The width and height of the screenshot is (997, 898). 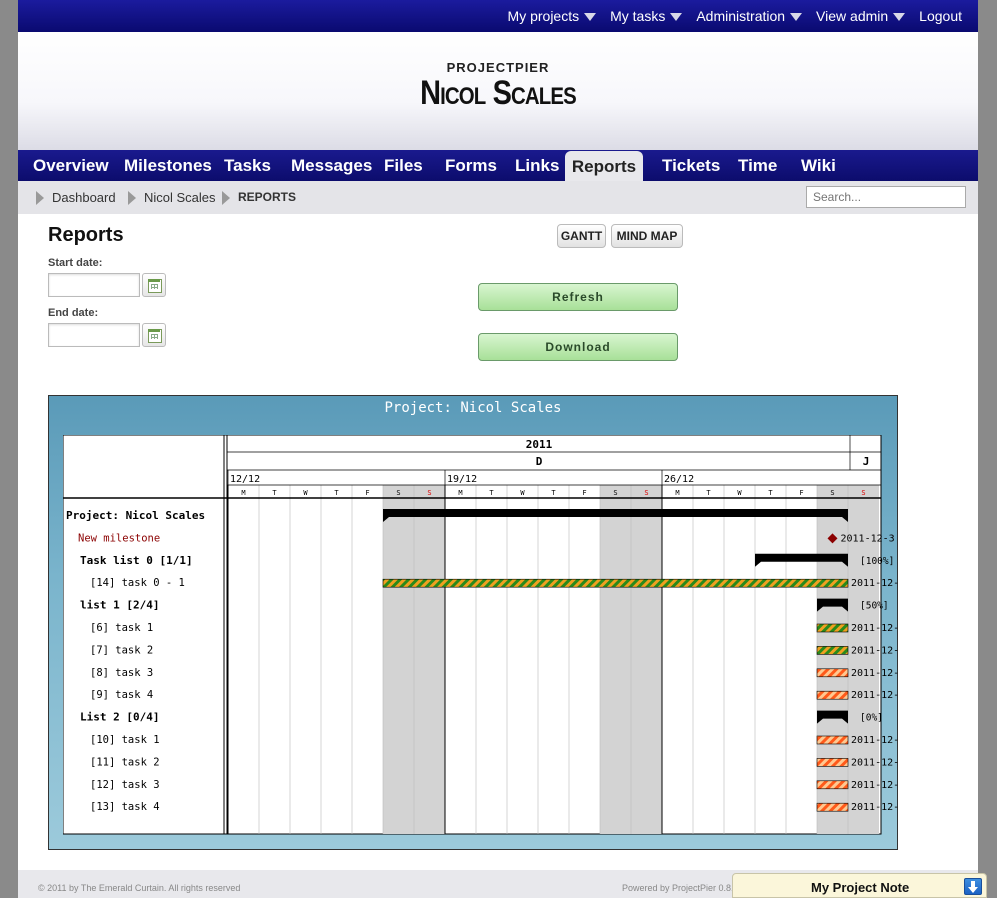 What do you see at coordinates (121, 628) in the screenshot?
I see `gantt-row-label: [6] task 1` at bounding box center [121, 628].